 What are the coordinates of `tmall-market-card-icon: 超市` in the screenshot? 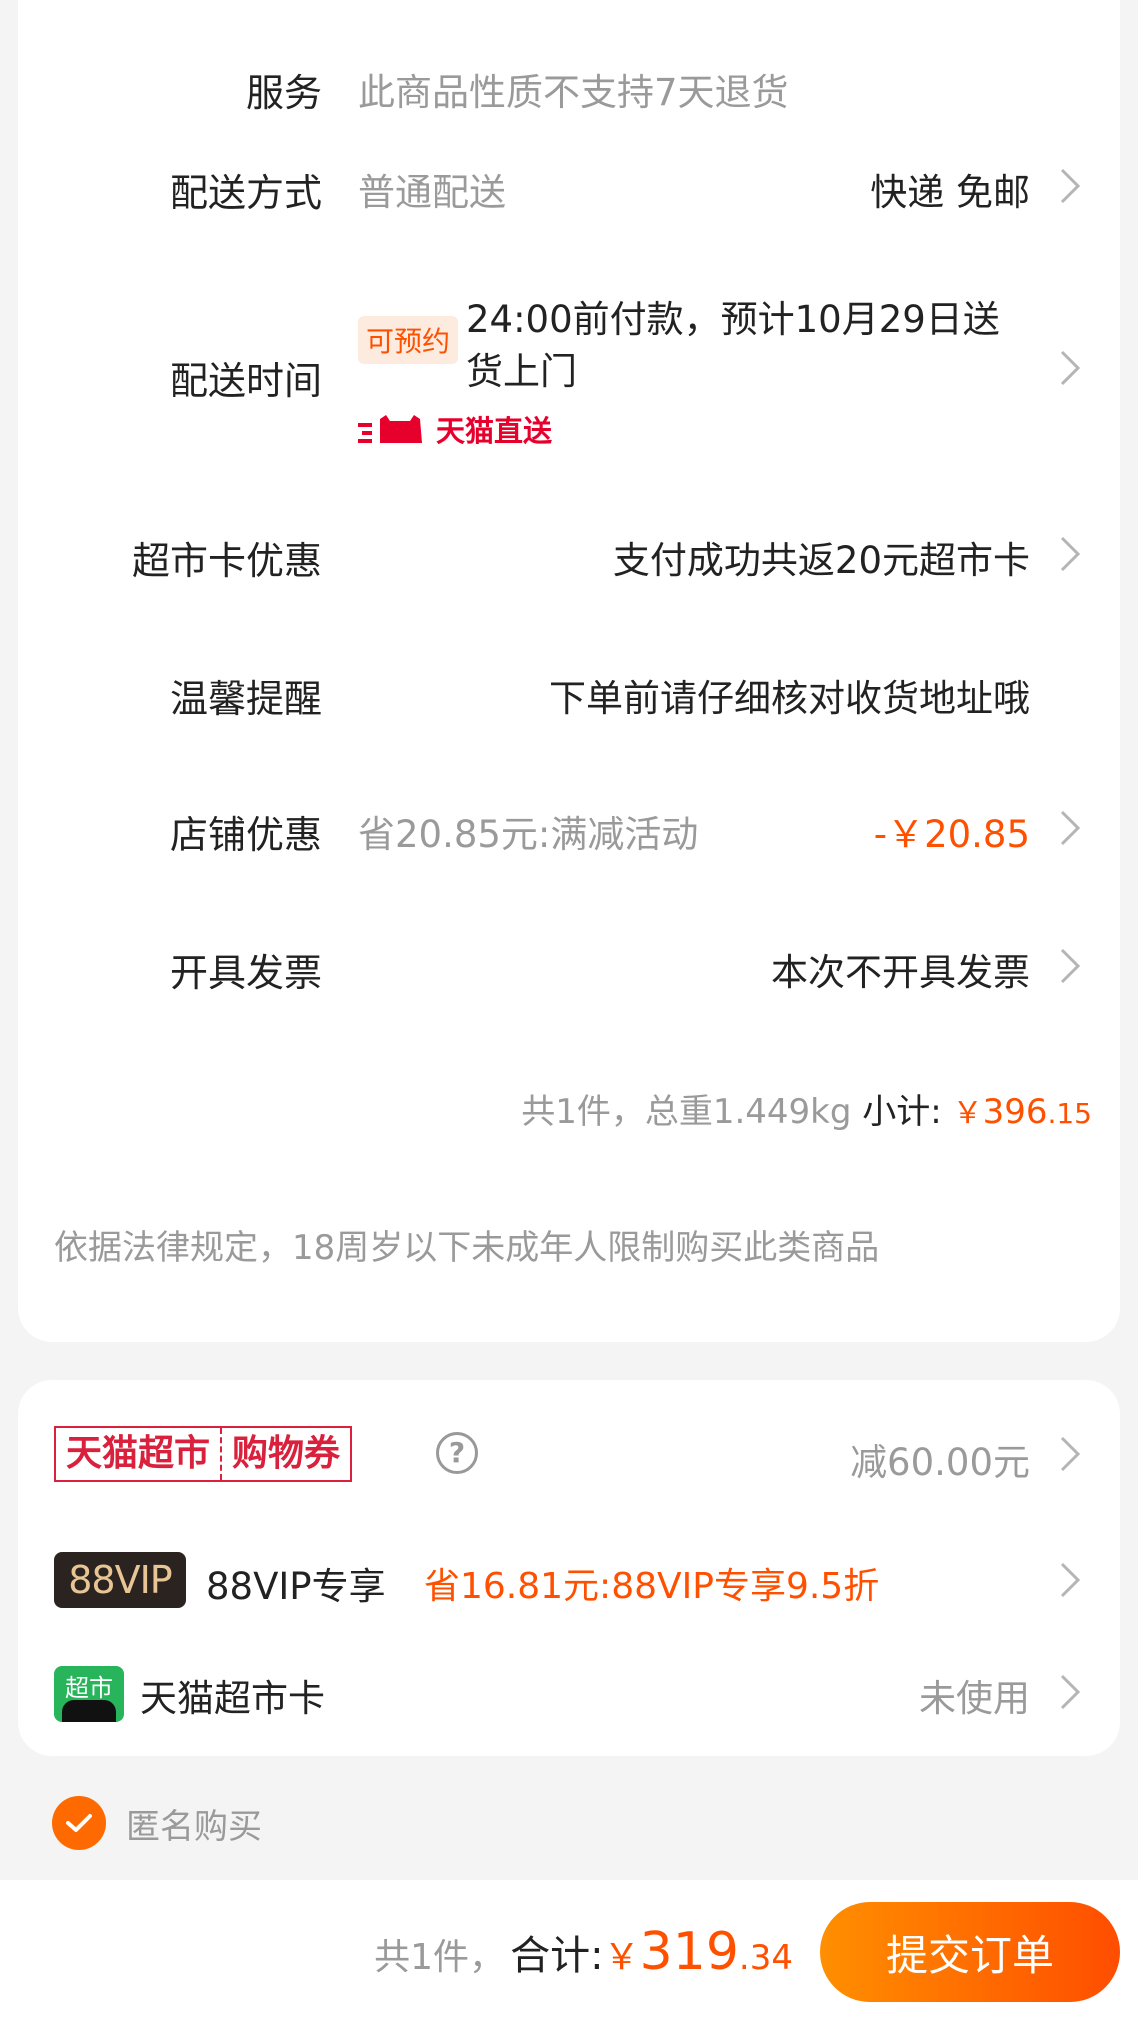 It's located at (89, 1694).